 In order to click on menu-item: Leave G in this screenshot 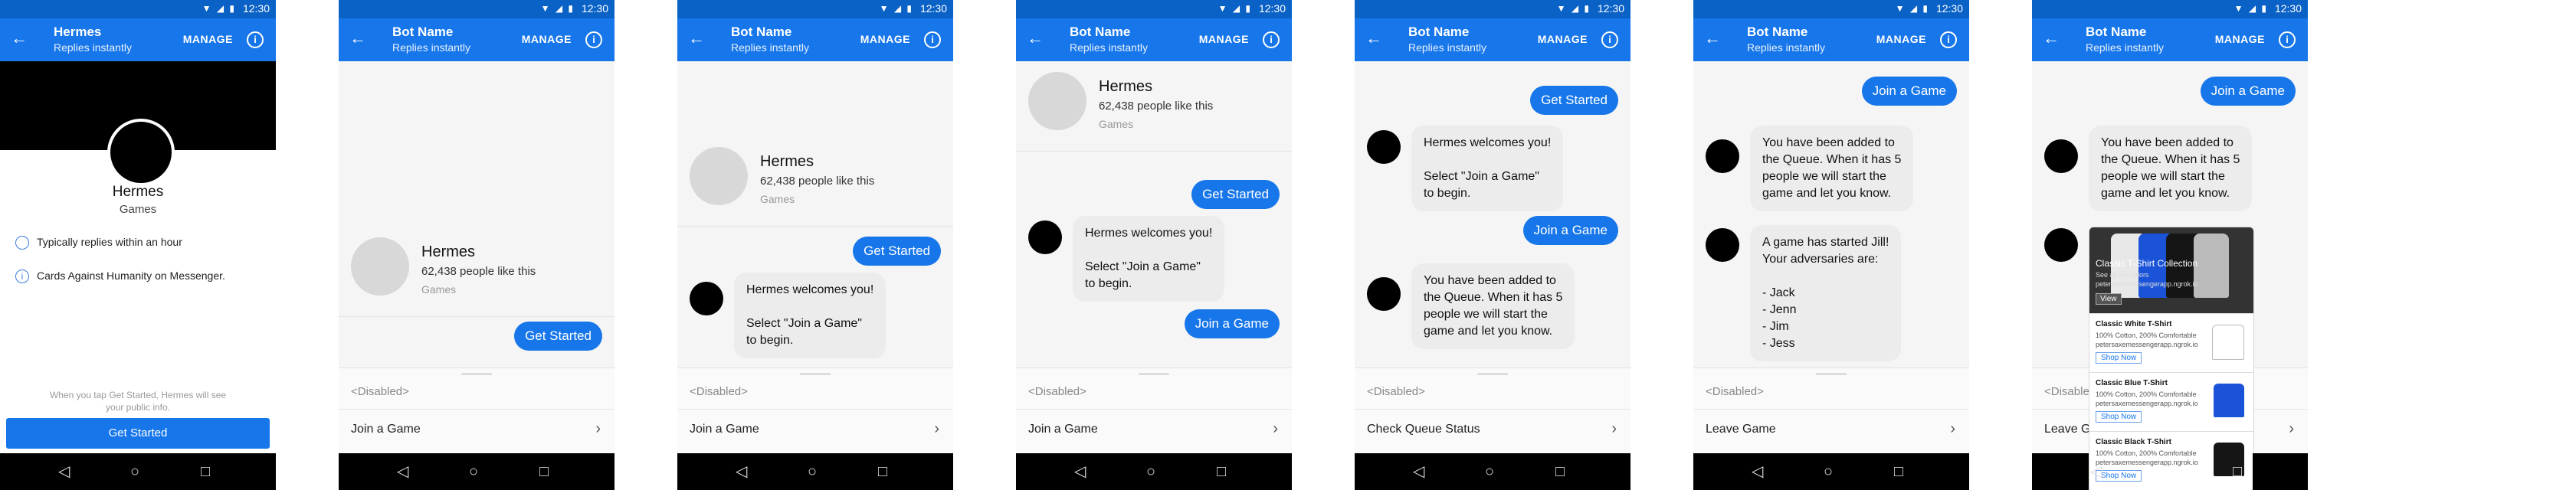, I will do `click(2067, 429)`.